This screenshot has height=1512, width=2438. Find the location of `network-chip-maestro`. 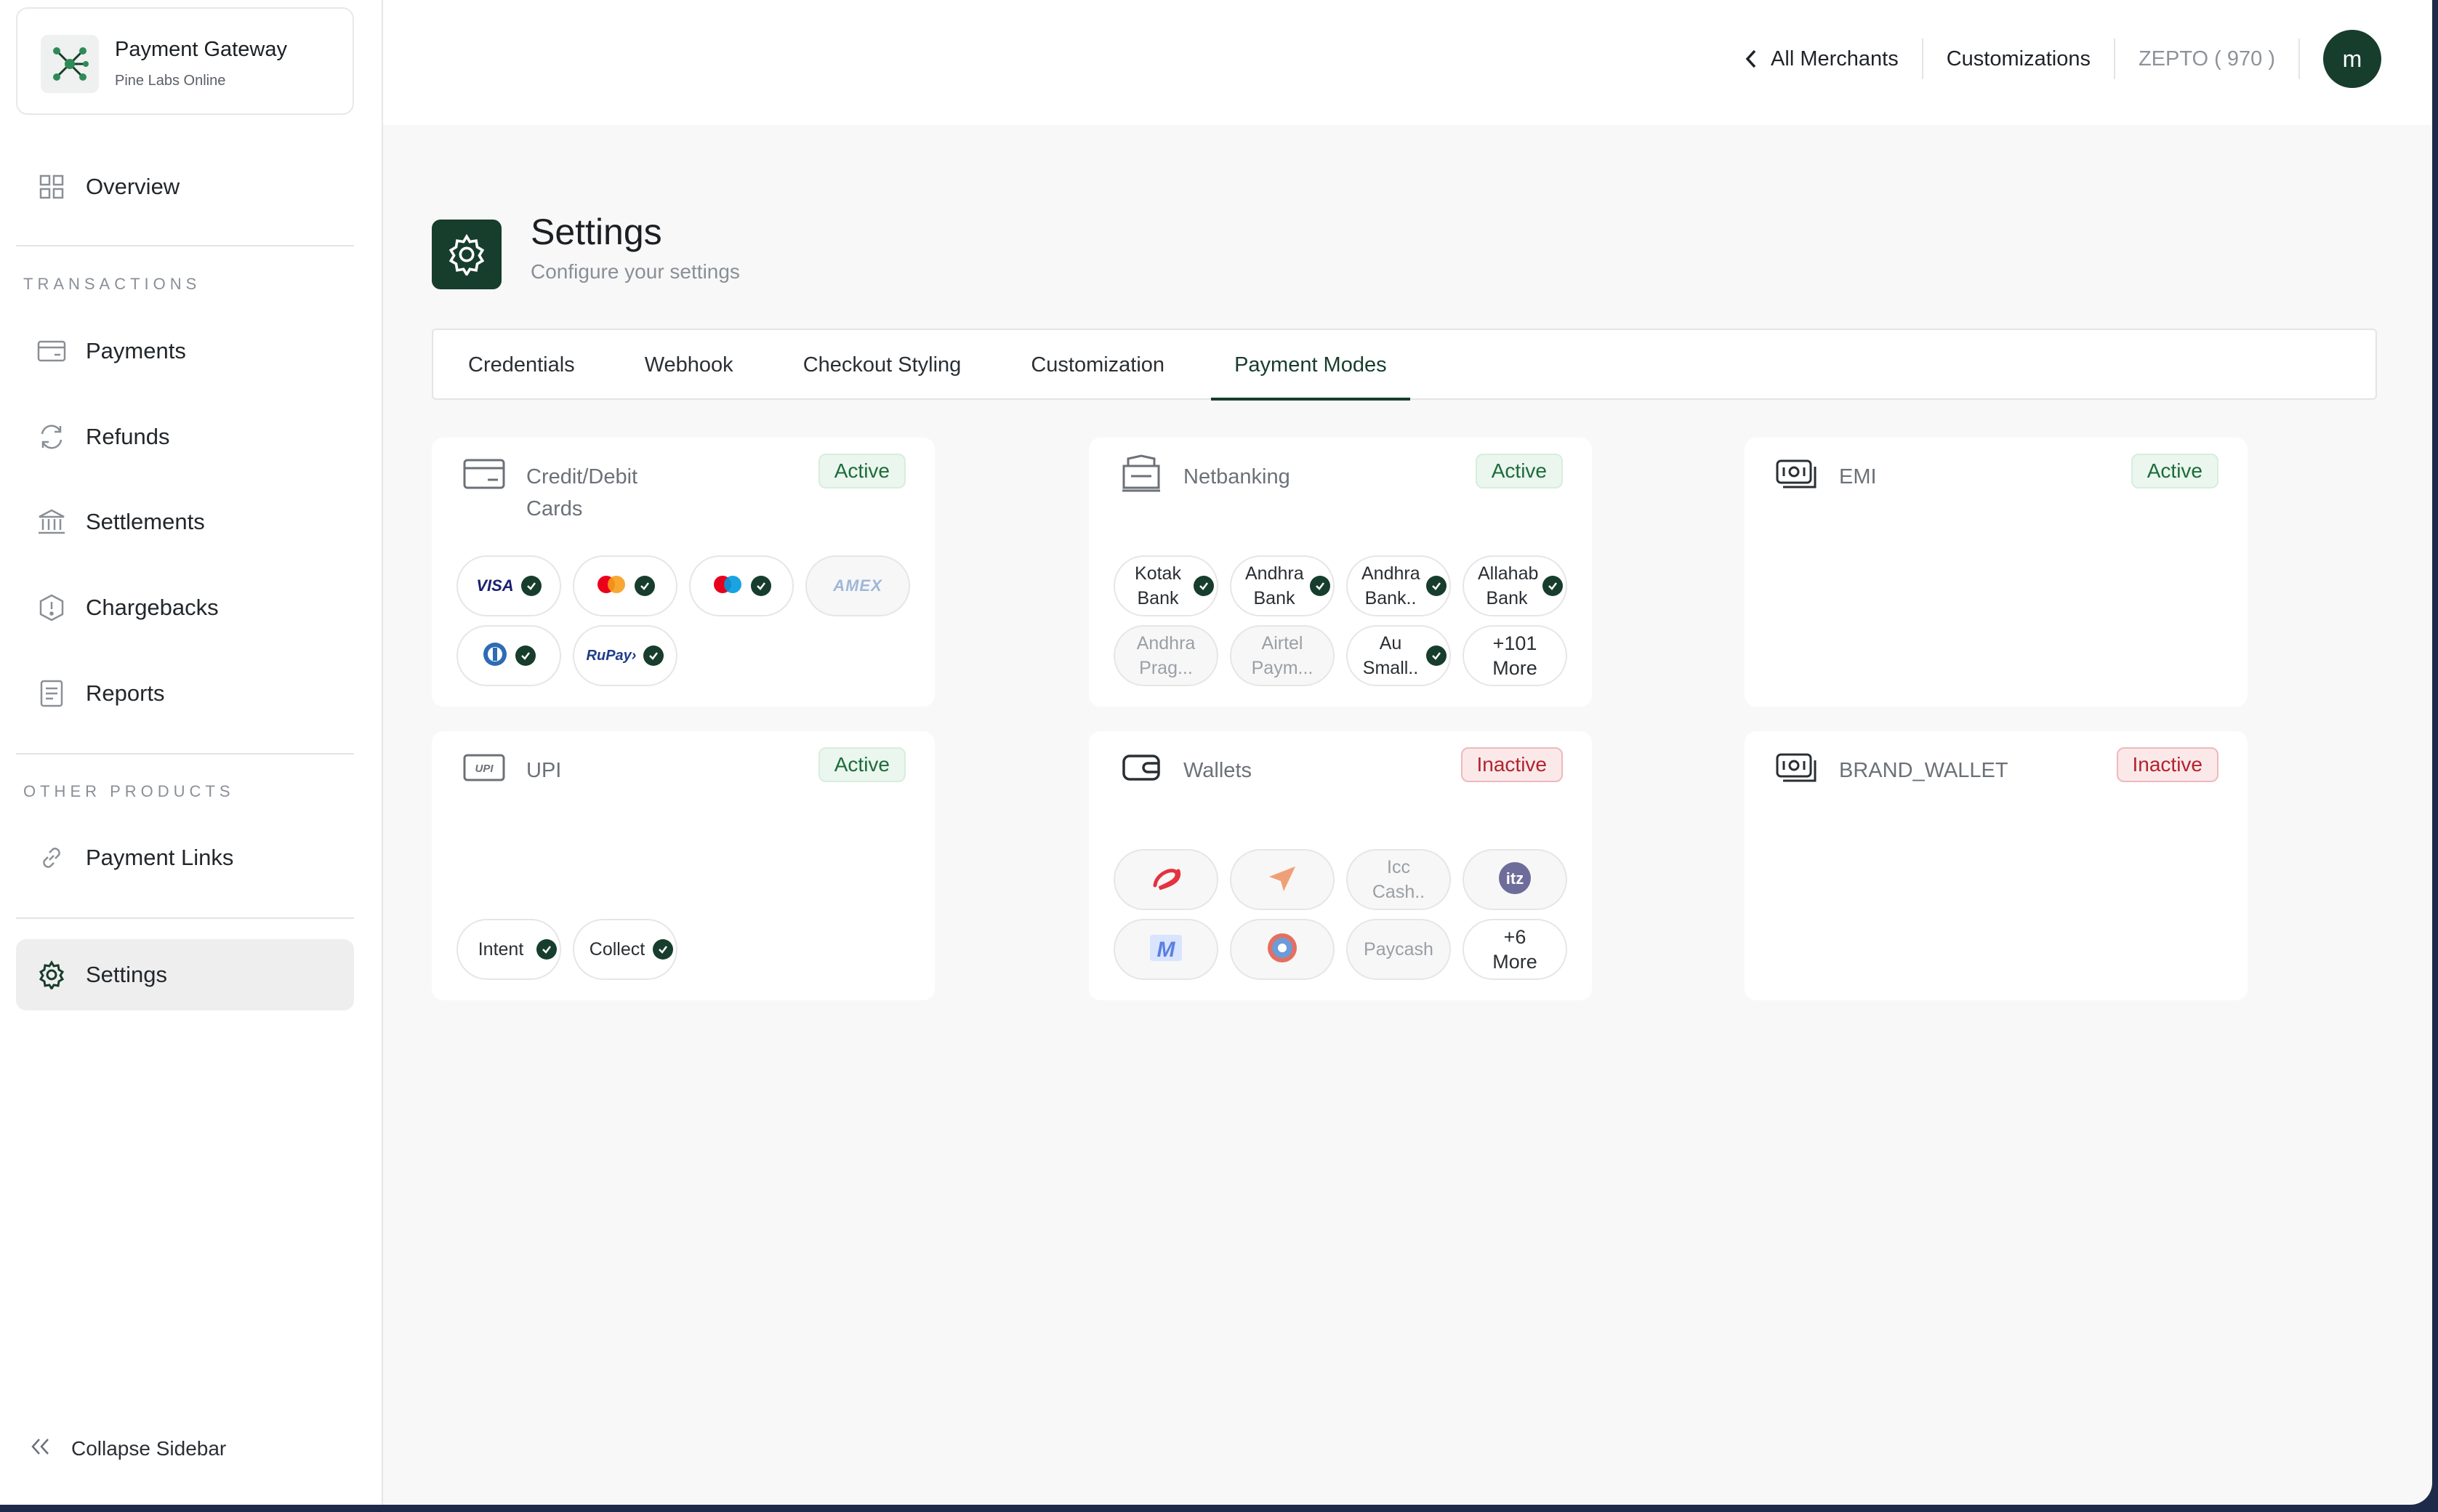

network-chip-maestro is located at coordinates (741, 585).